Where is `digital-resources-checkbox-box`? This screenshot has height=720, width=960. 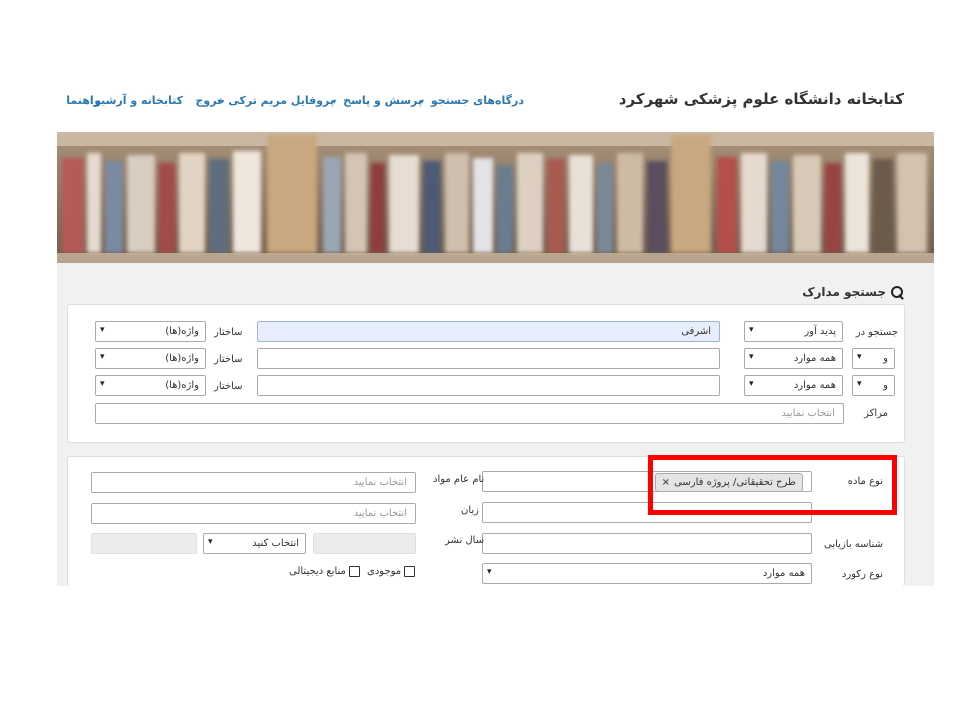
digital-resources-checkbox-box is located at coordinates (354, 571).